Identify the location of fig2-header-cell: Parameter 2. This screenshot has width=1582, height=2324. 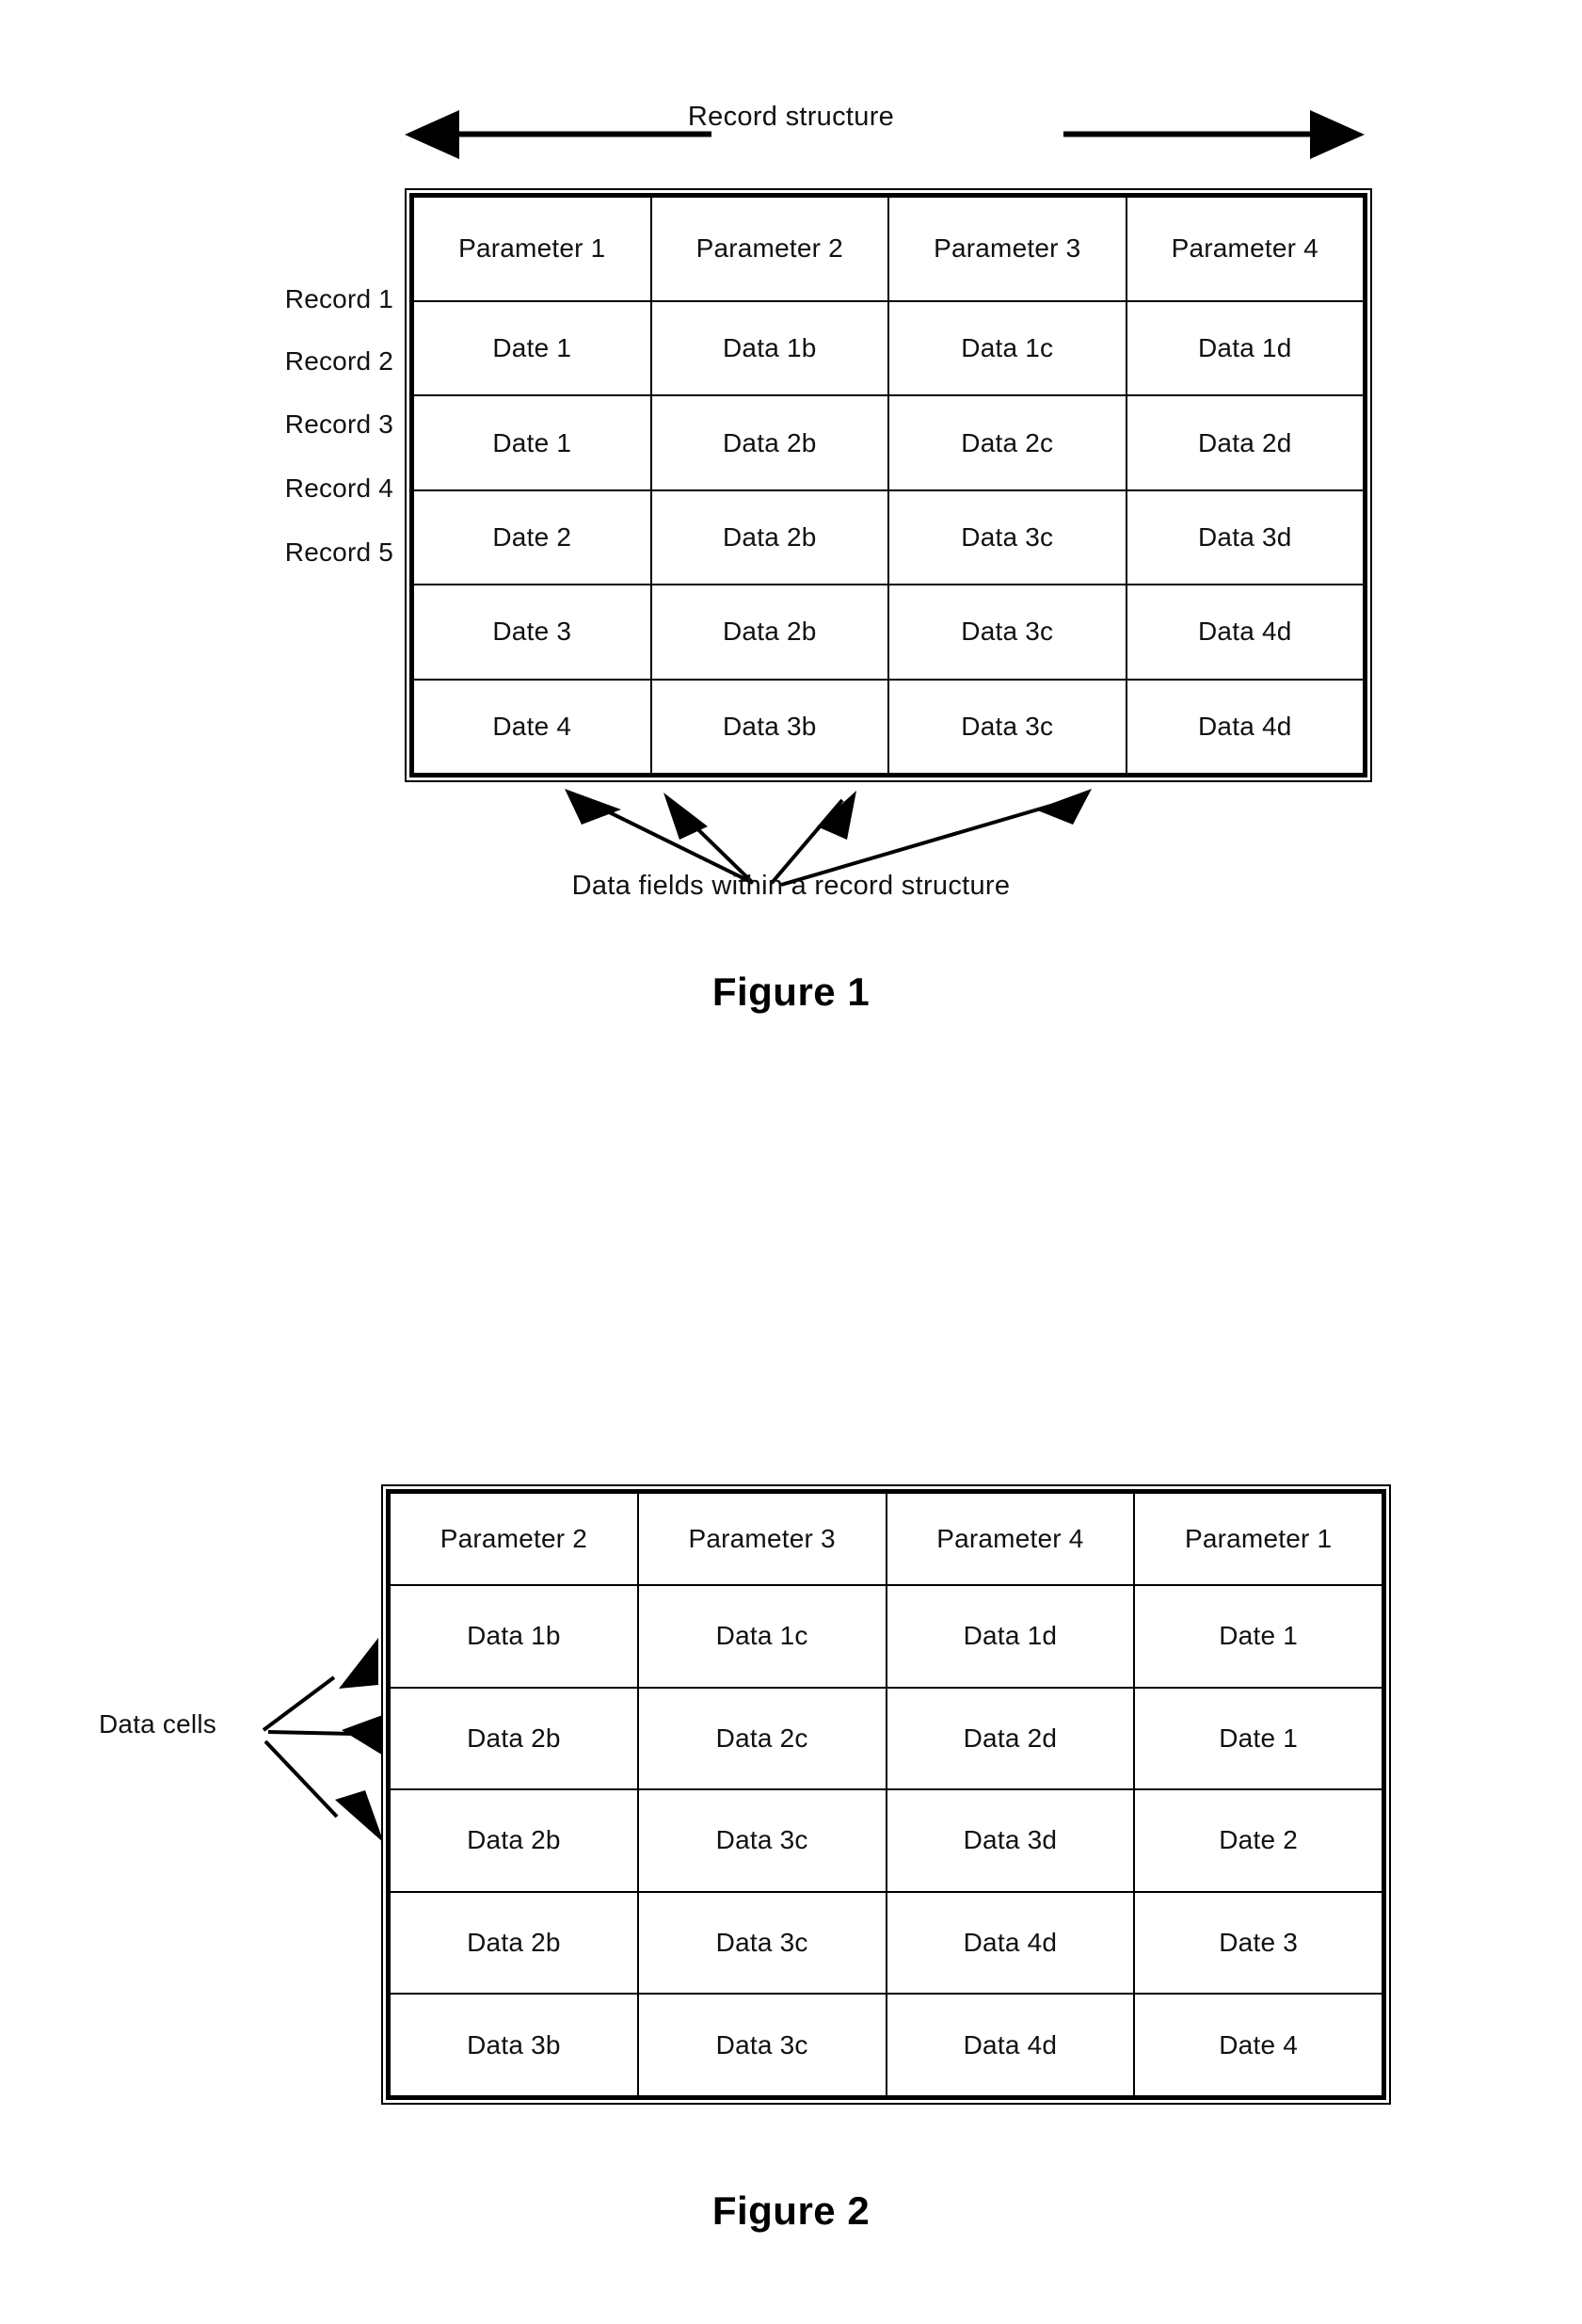
(514, 1539).